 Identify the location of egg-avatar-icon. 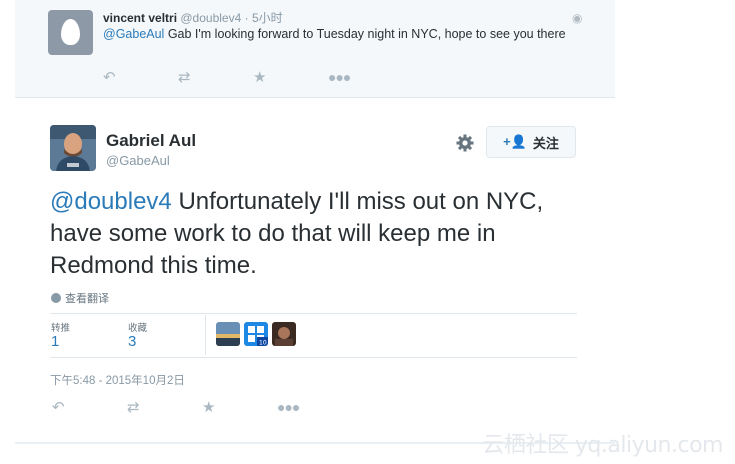
(70, 32).